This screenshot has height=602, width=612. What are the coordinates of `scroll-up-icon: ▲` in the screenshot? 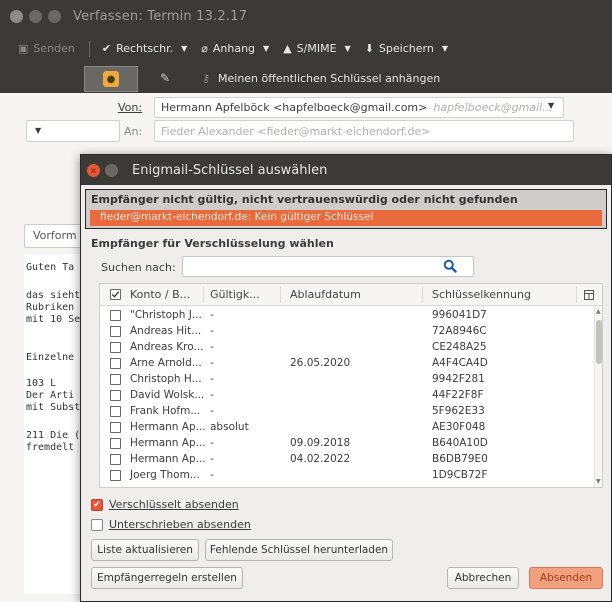 It's located at (598, 311).